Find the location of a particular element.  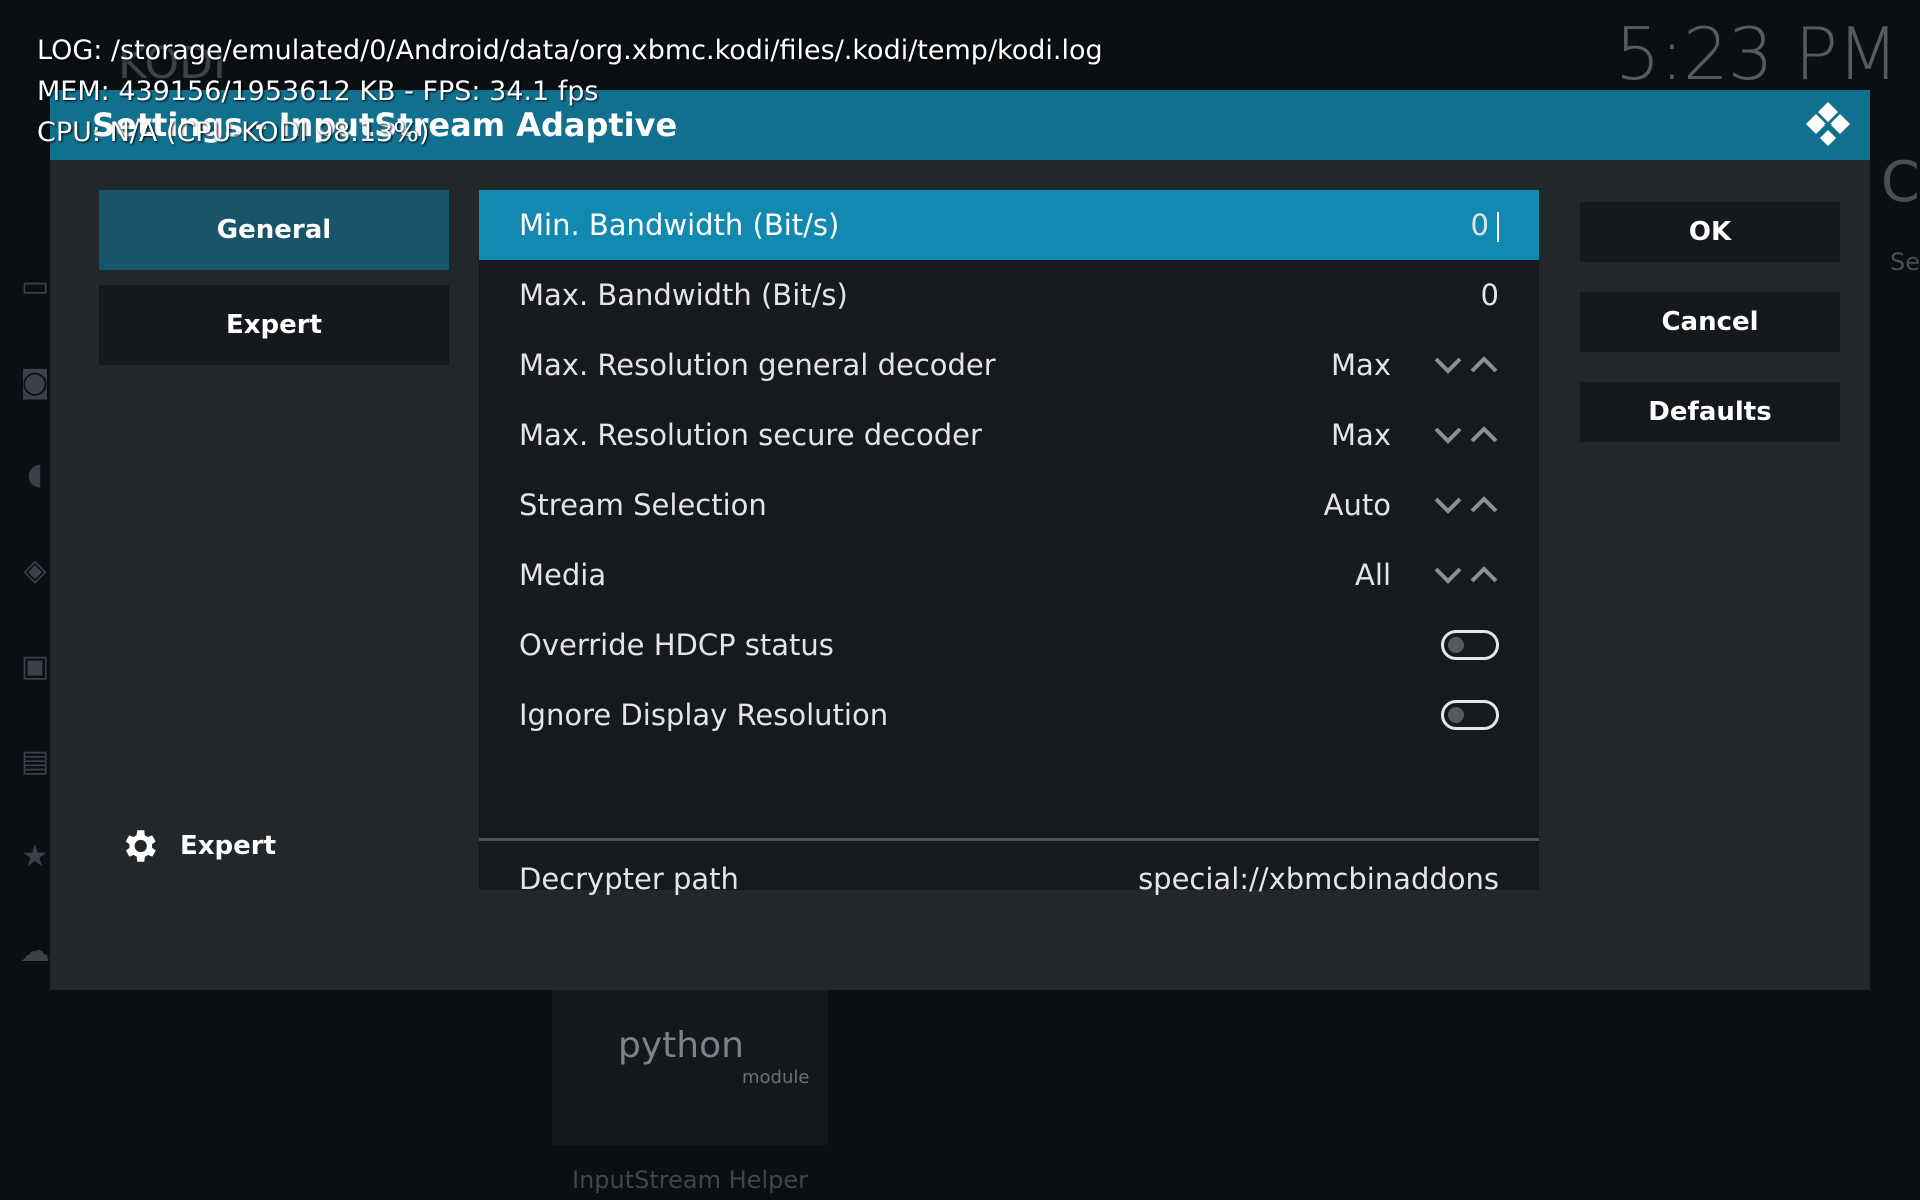

text-cursor is located at coordinates (1498, 227).